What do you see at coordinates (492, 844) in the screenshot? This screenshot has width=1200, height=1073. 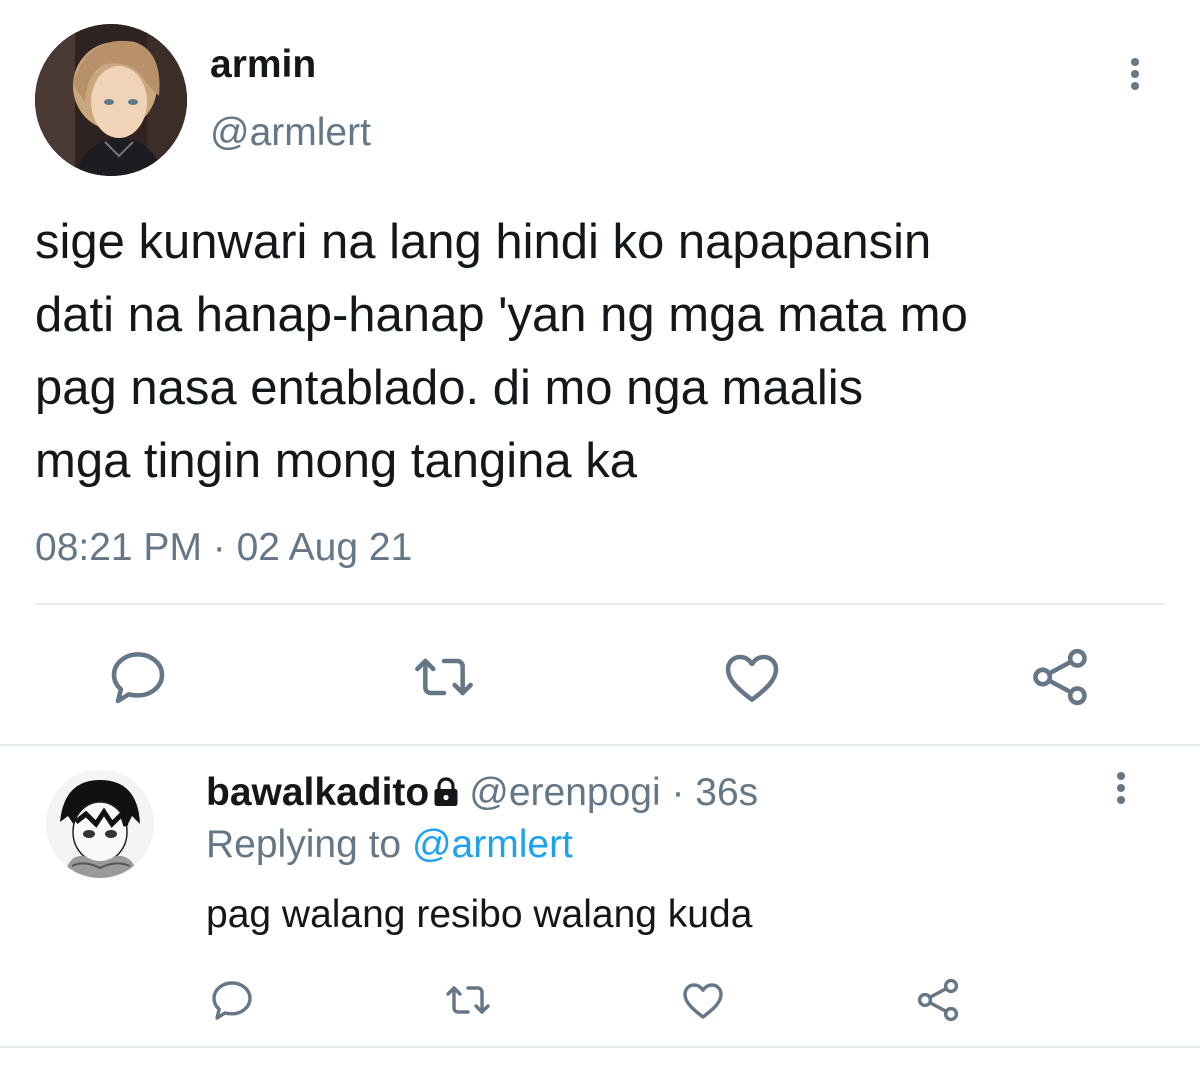 I see `replying-to-link: @armlert` at bounding box center [492, 844].